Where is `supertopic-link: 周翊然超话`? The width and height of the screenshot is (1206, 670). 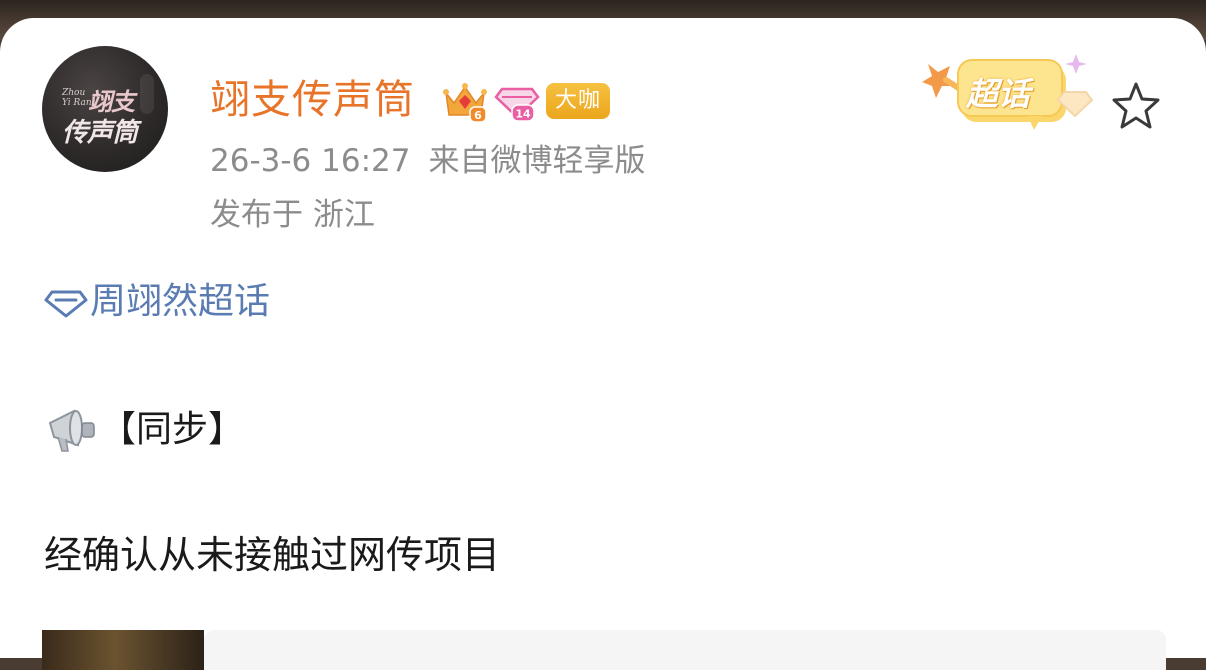
supertopic-link: 周翊然超话 is located at coordinates (157, 302).